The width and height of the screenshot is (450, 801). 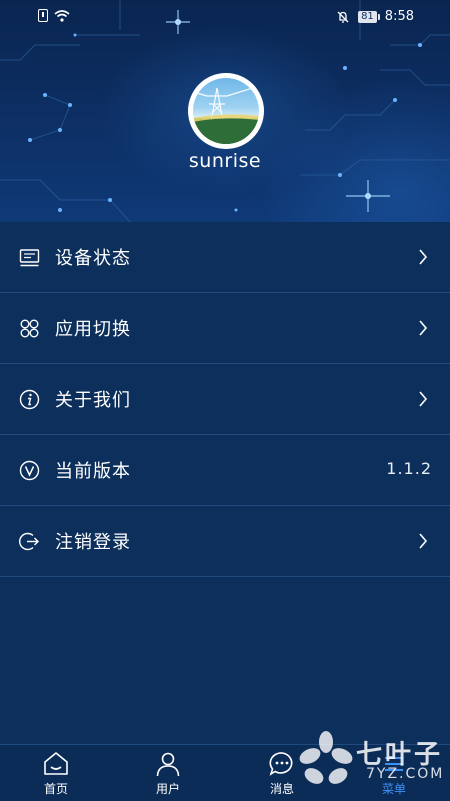 I want to click on logout-icon, so click(x=29, y=541).